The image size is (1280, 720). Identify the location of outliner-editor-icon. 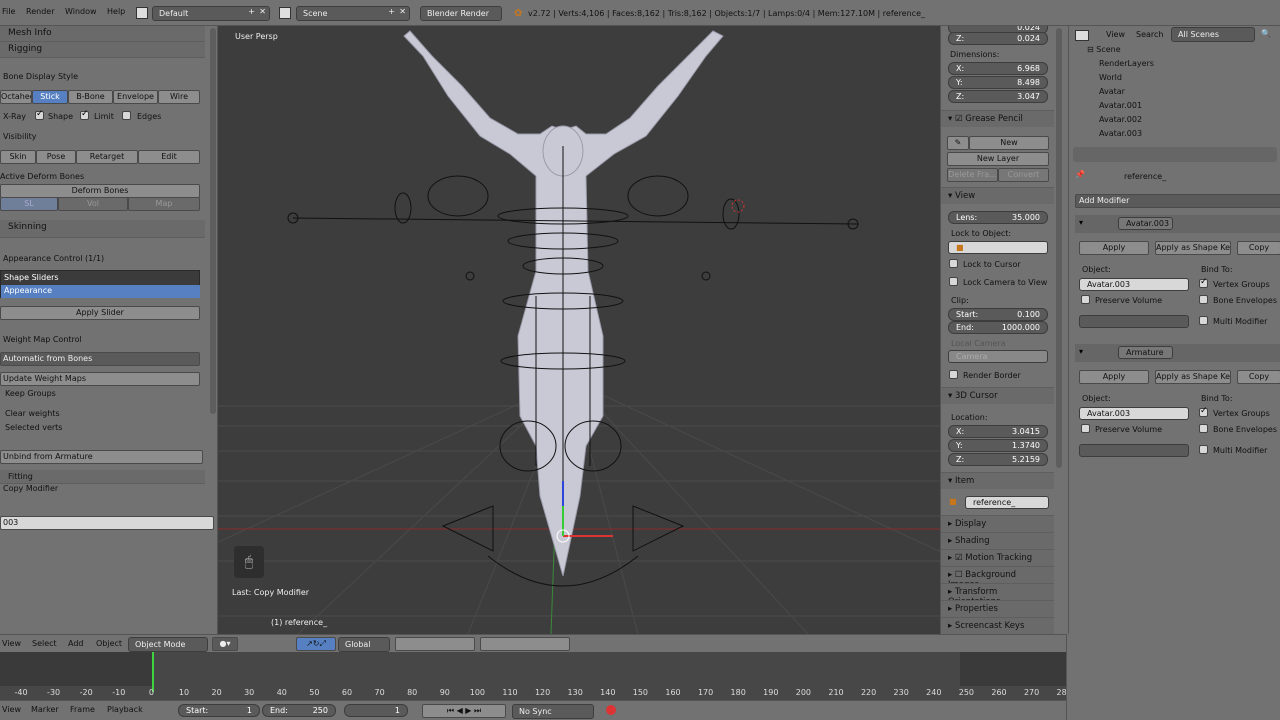
(1082, 35).